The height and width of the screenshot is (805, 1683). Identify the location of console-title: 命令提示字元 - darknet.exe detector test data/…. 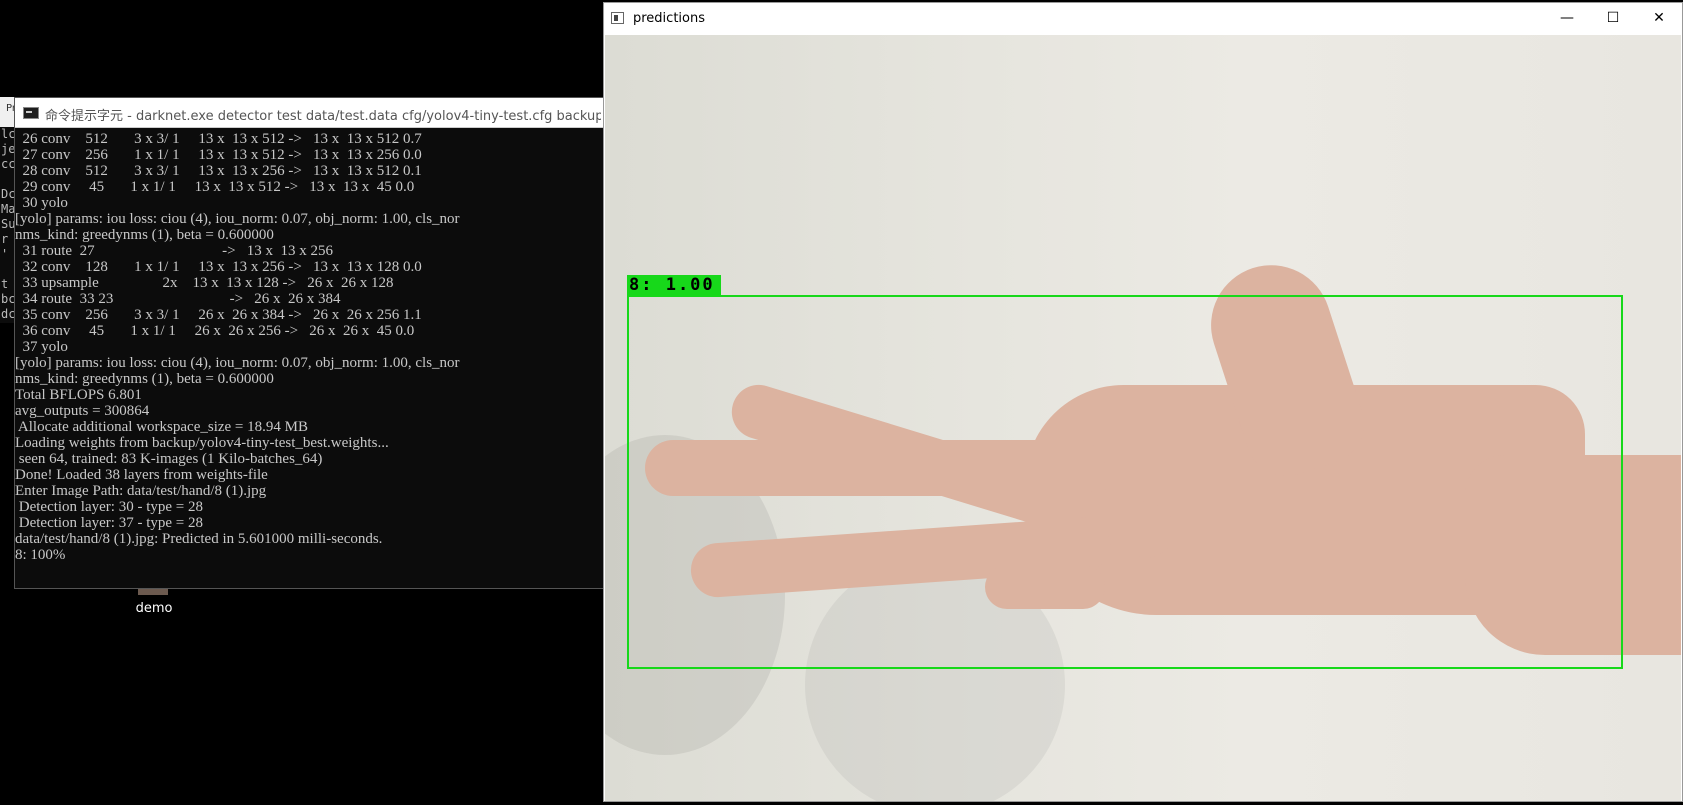
(323, 116).